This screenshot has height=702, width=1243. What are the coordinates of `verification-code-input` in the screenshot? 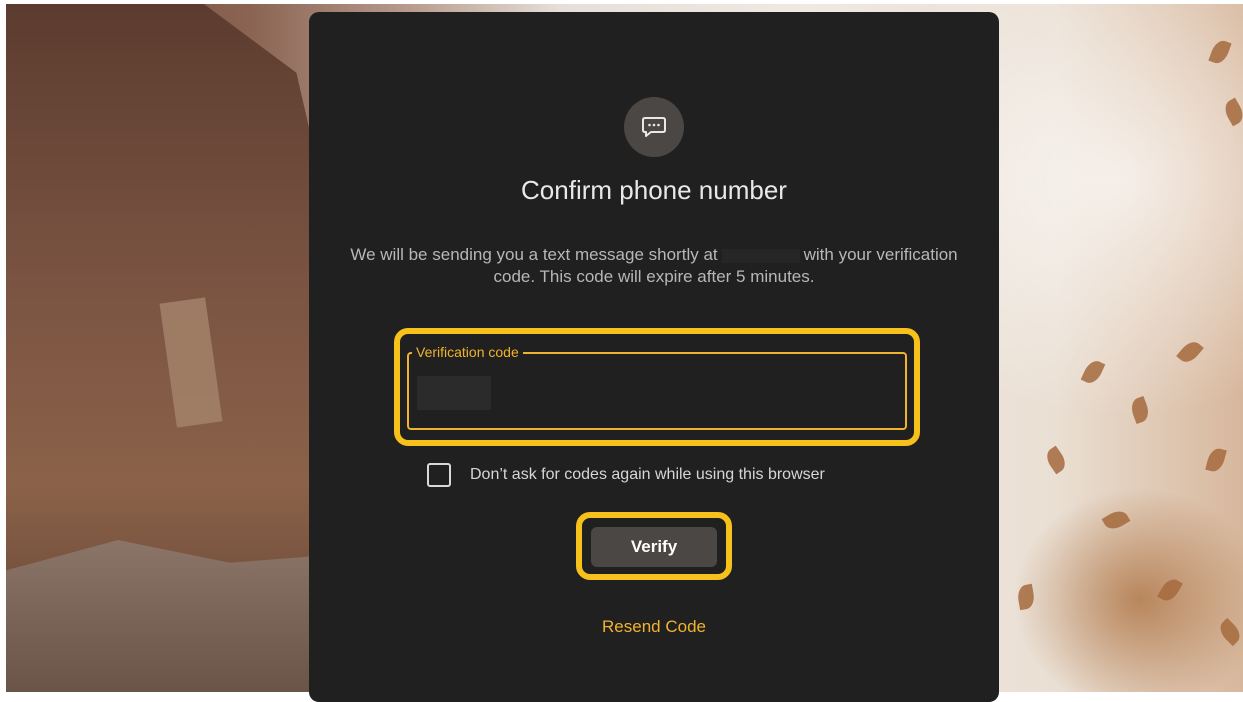 It's located at (454, 393).